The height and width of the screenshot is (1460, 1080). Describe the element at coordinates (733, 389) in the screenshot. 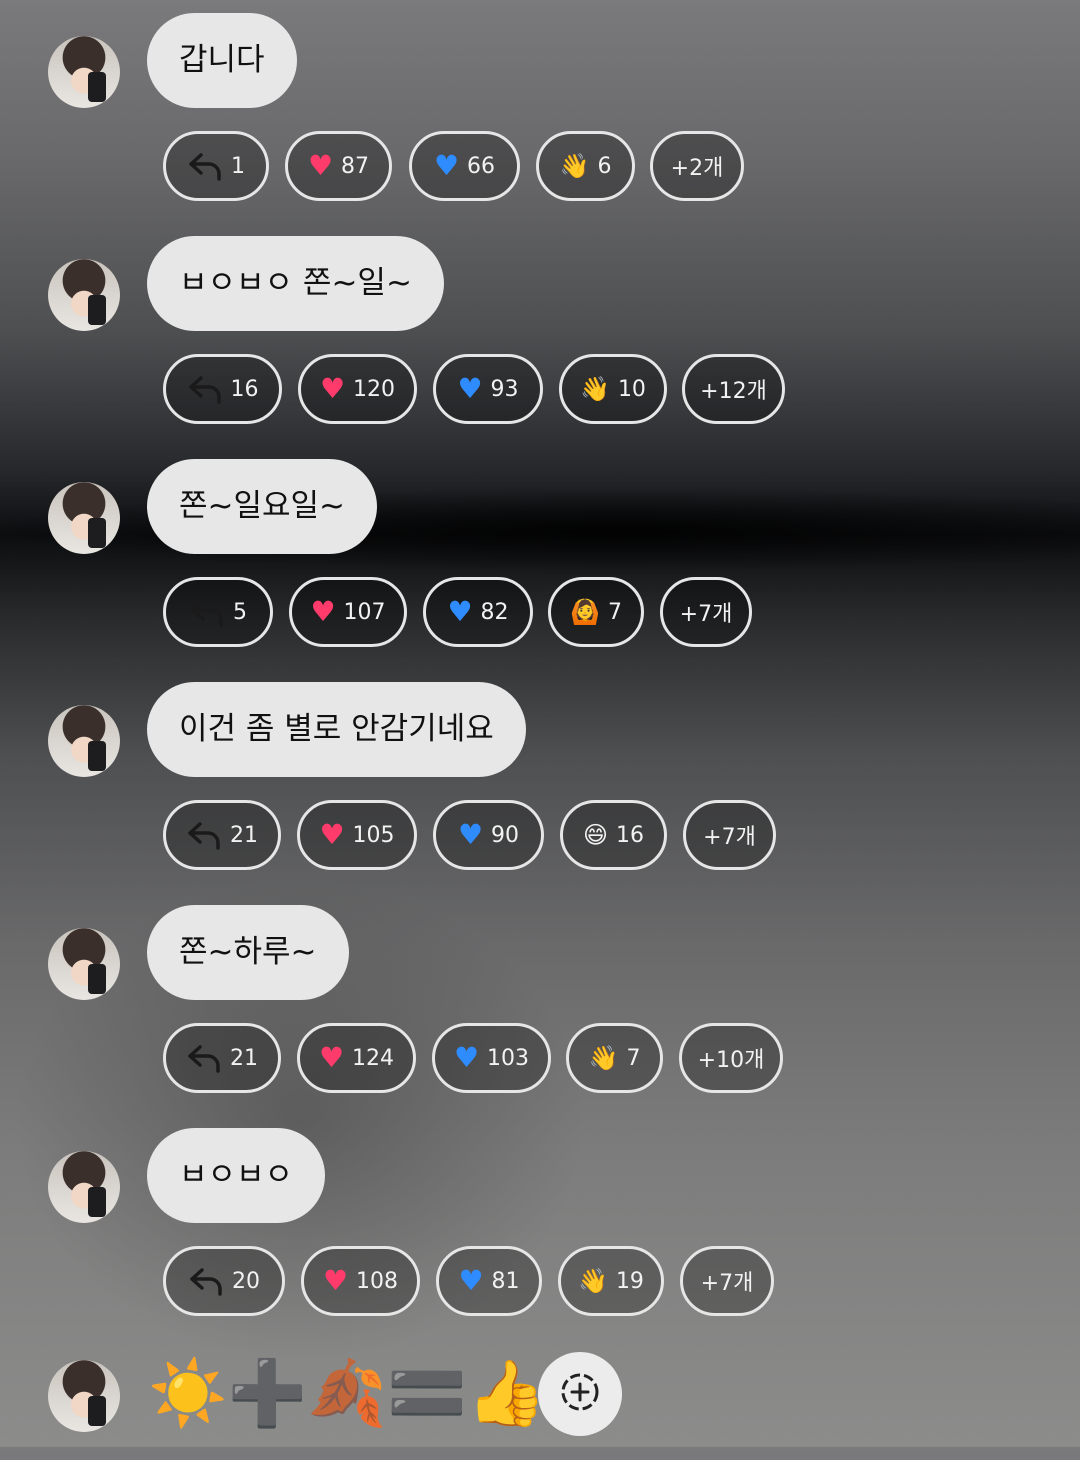

I see `more-reactions-button: +12개` at that location.